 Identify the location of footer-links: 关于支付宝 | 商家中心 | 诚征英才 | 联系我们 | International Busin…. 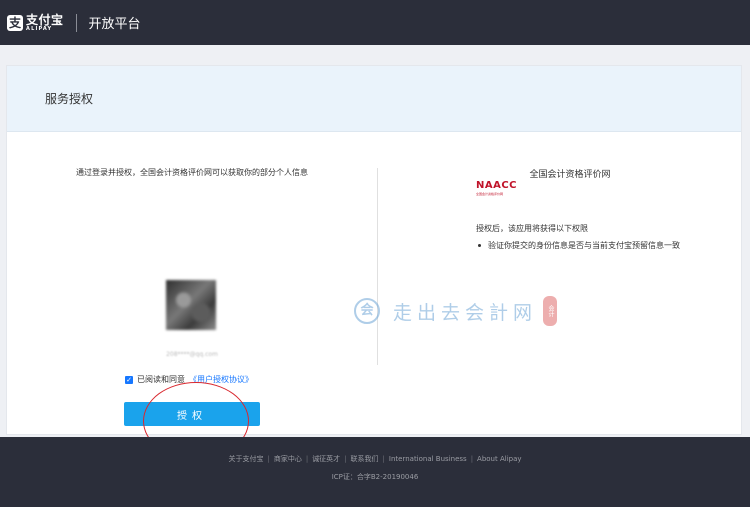
(375, 459).